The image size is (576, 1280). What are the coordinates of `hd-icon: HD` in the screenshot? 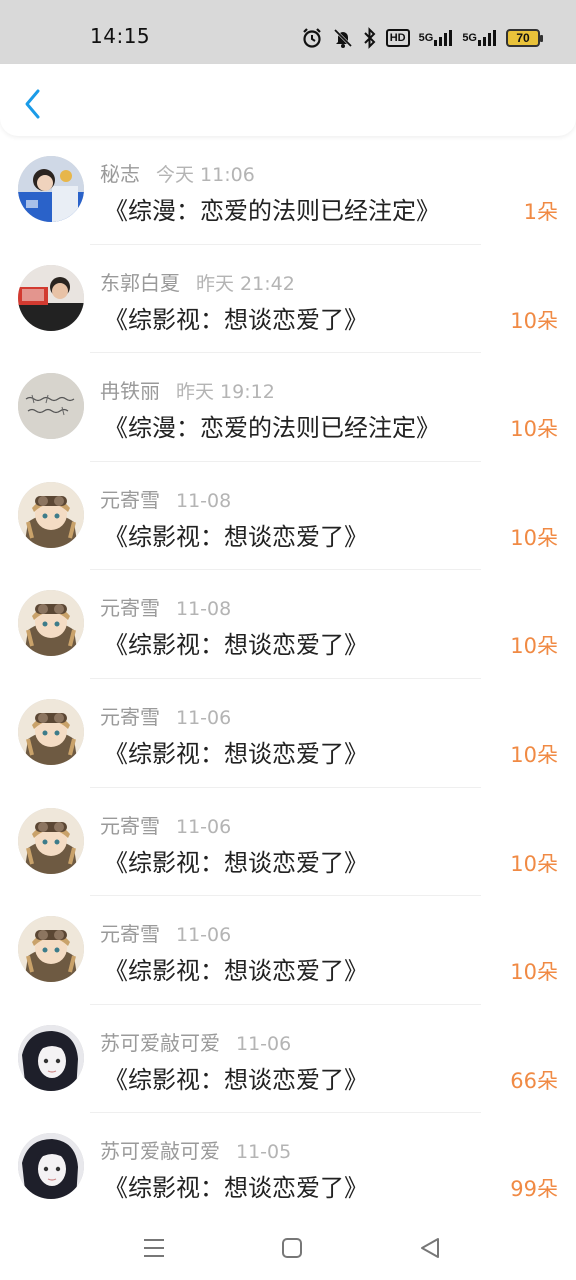 It's located at (397, 38).